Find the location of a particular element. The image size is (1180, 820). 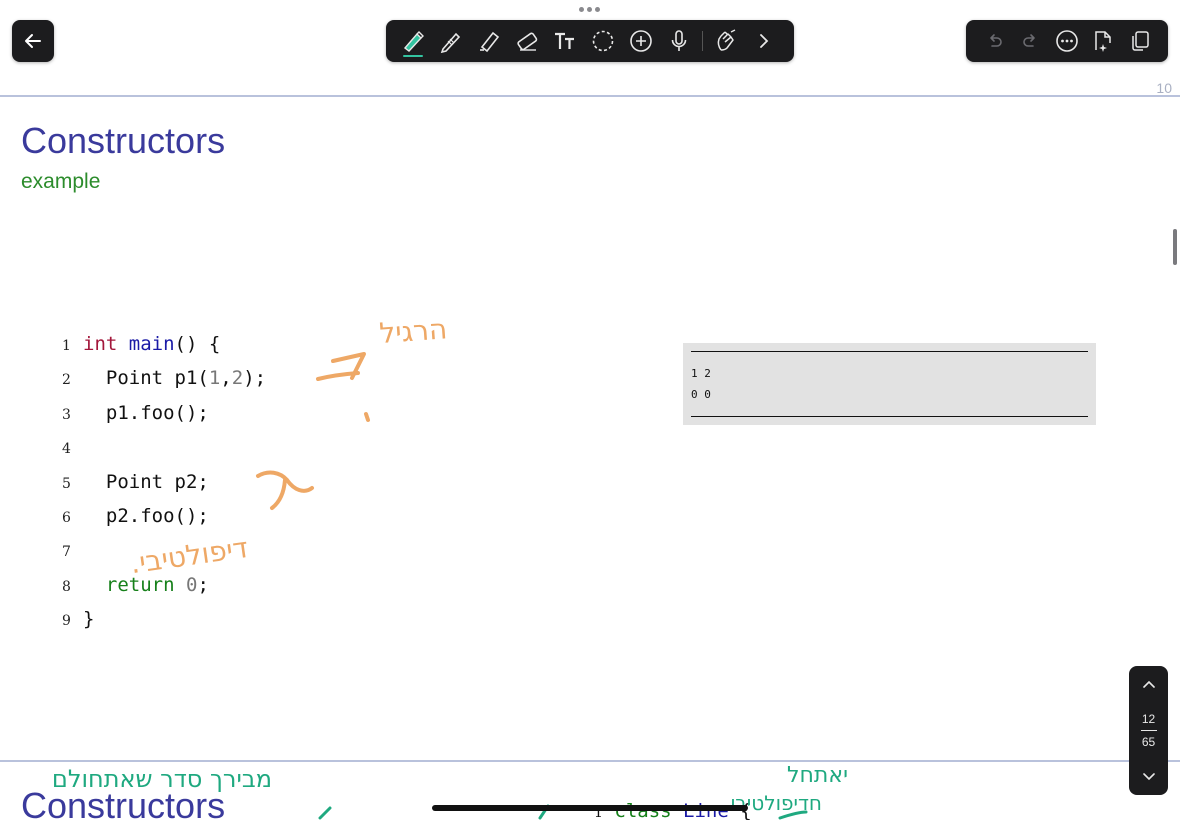

text-tool is located at coordinates (565, 41).